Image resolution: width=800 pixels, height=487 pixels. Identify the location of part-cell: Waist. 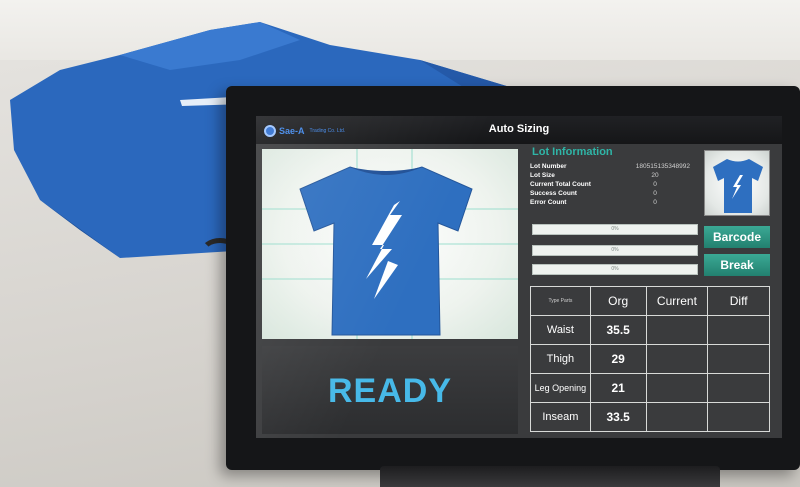
(560, 330).